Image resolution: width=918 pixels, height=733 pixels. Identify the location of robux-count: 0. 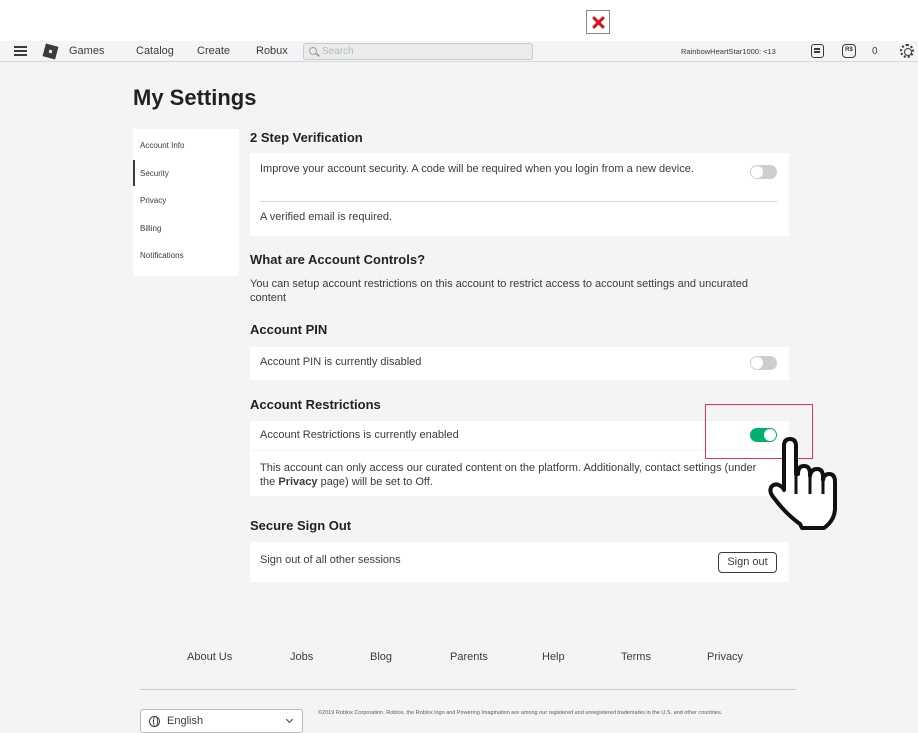
(875, 51).